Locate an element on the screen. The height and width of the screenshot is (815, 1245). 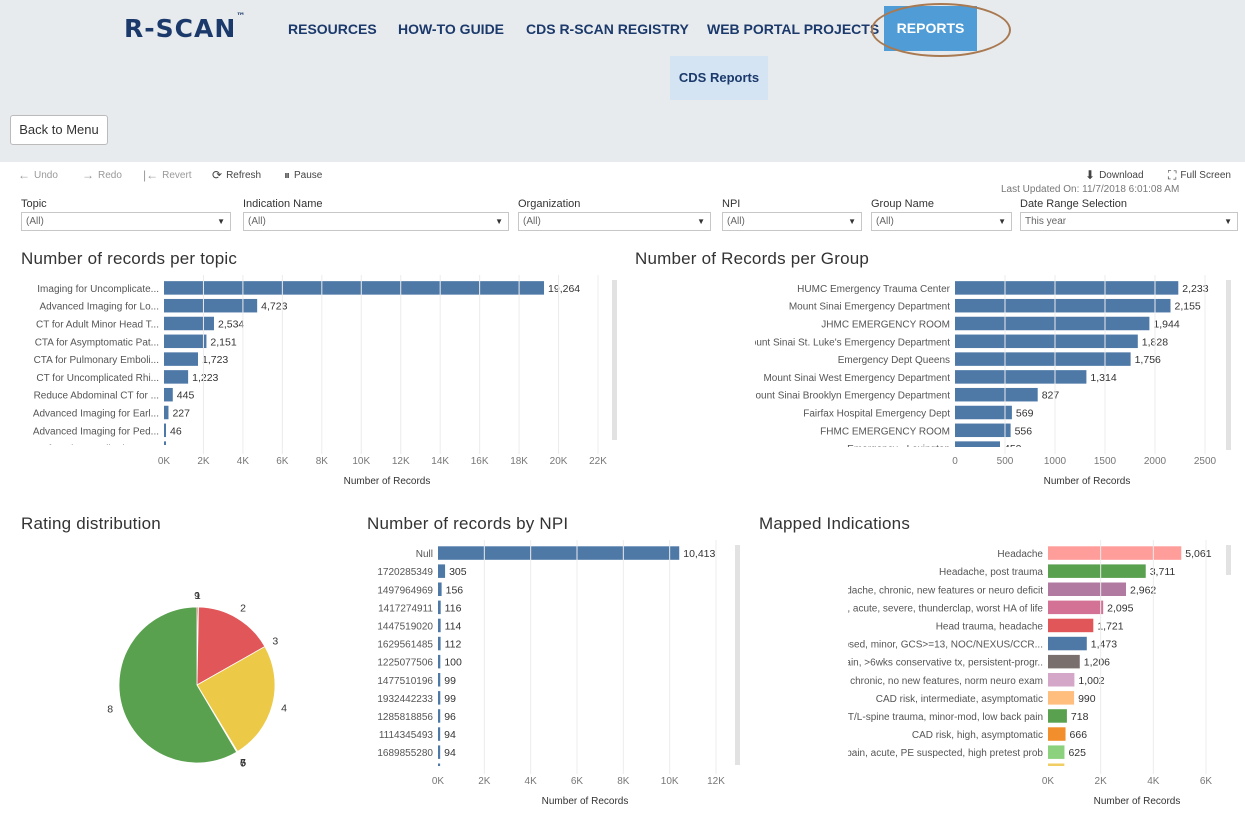
npi-chart-value-label: 91 is located at coordinates (450, 771).